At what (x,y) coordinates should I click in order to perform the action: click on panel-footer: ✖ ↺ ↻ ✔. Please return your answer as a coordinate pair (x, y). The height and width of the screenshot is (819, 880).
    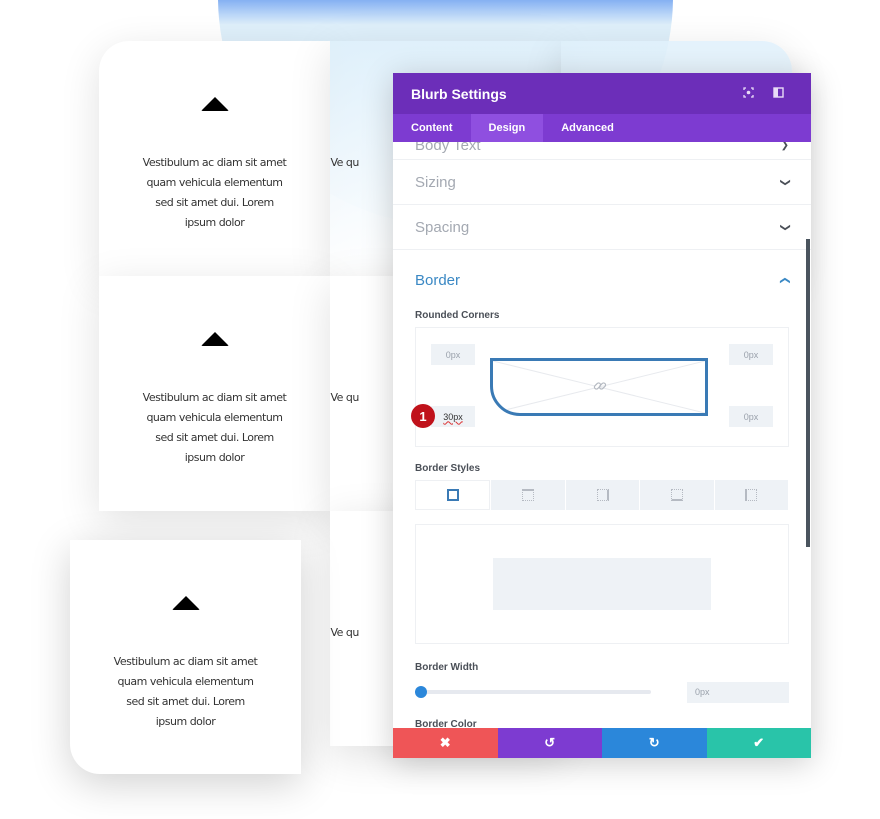
    Looking at the image, I should click on (602, 743).